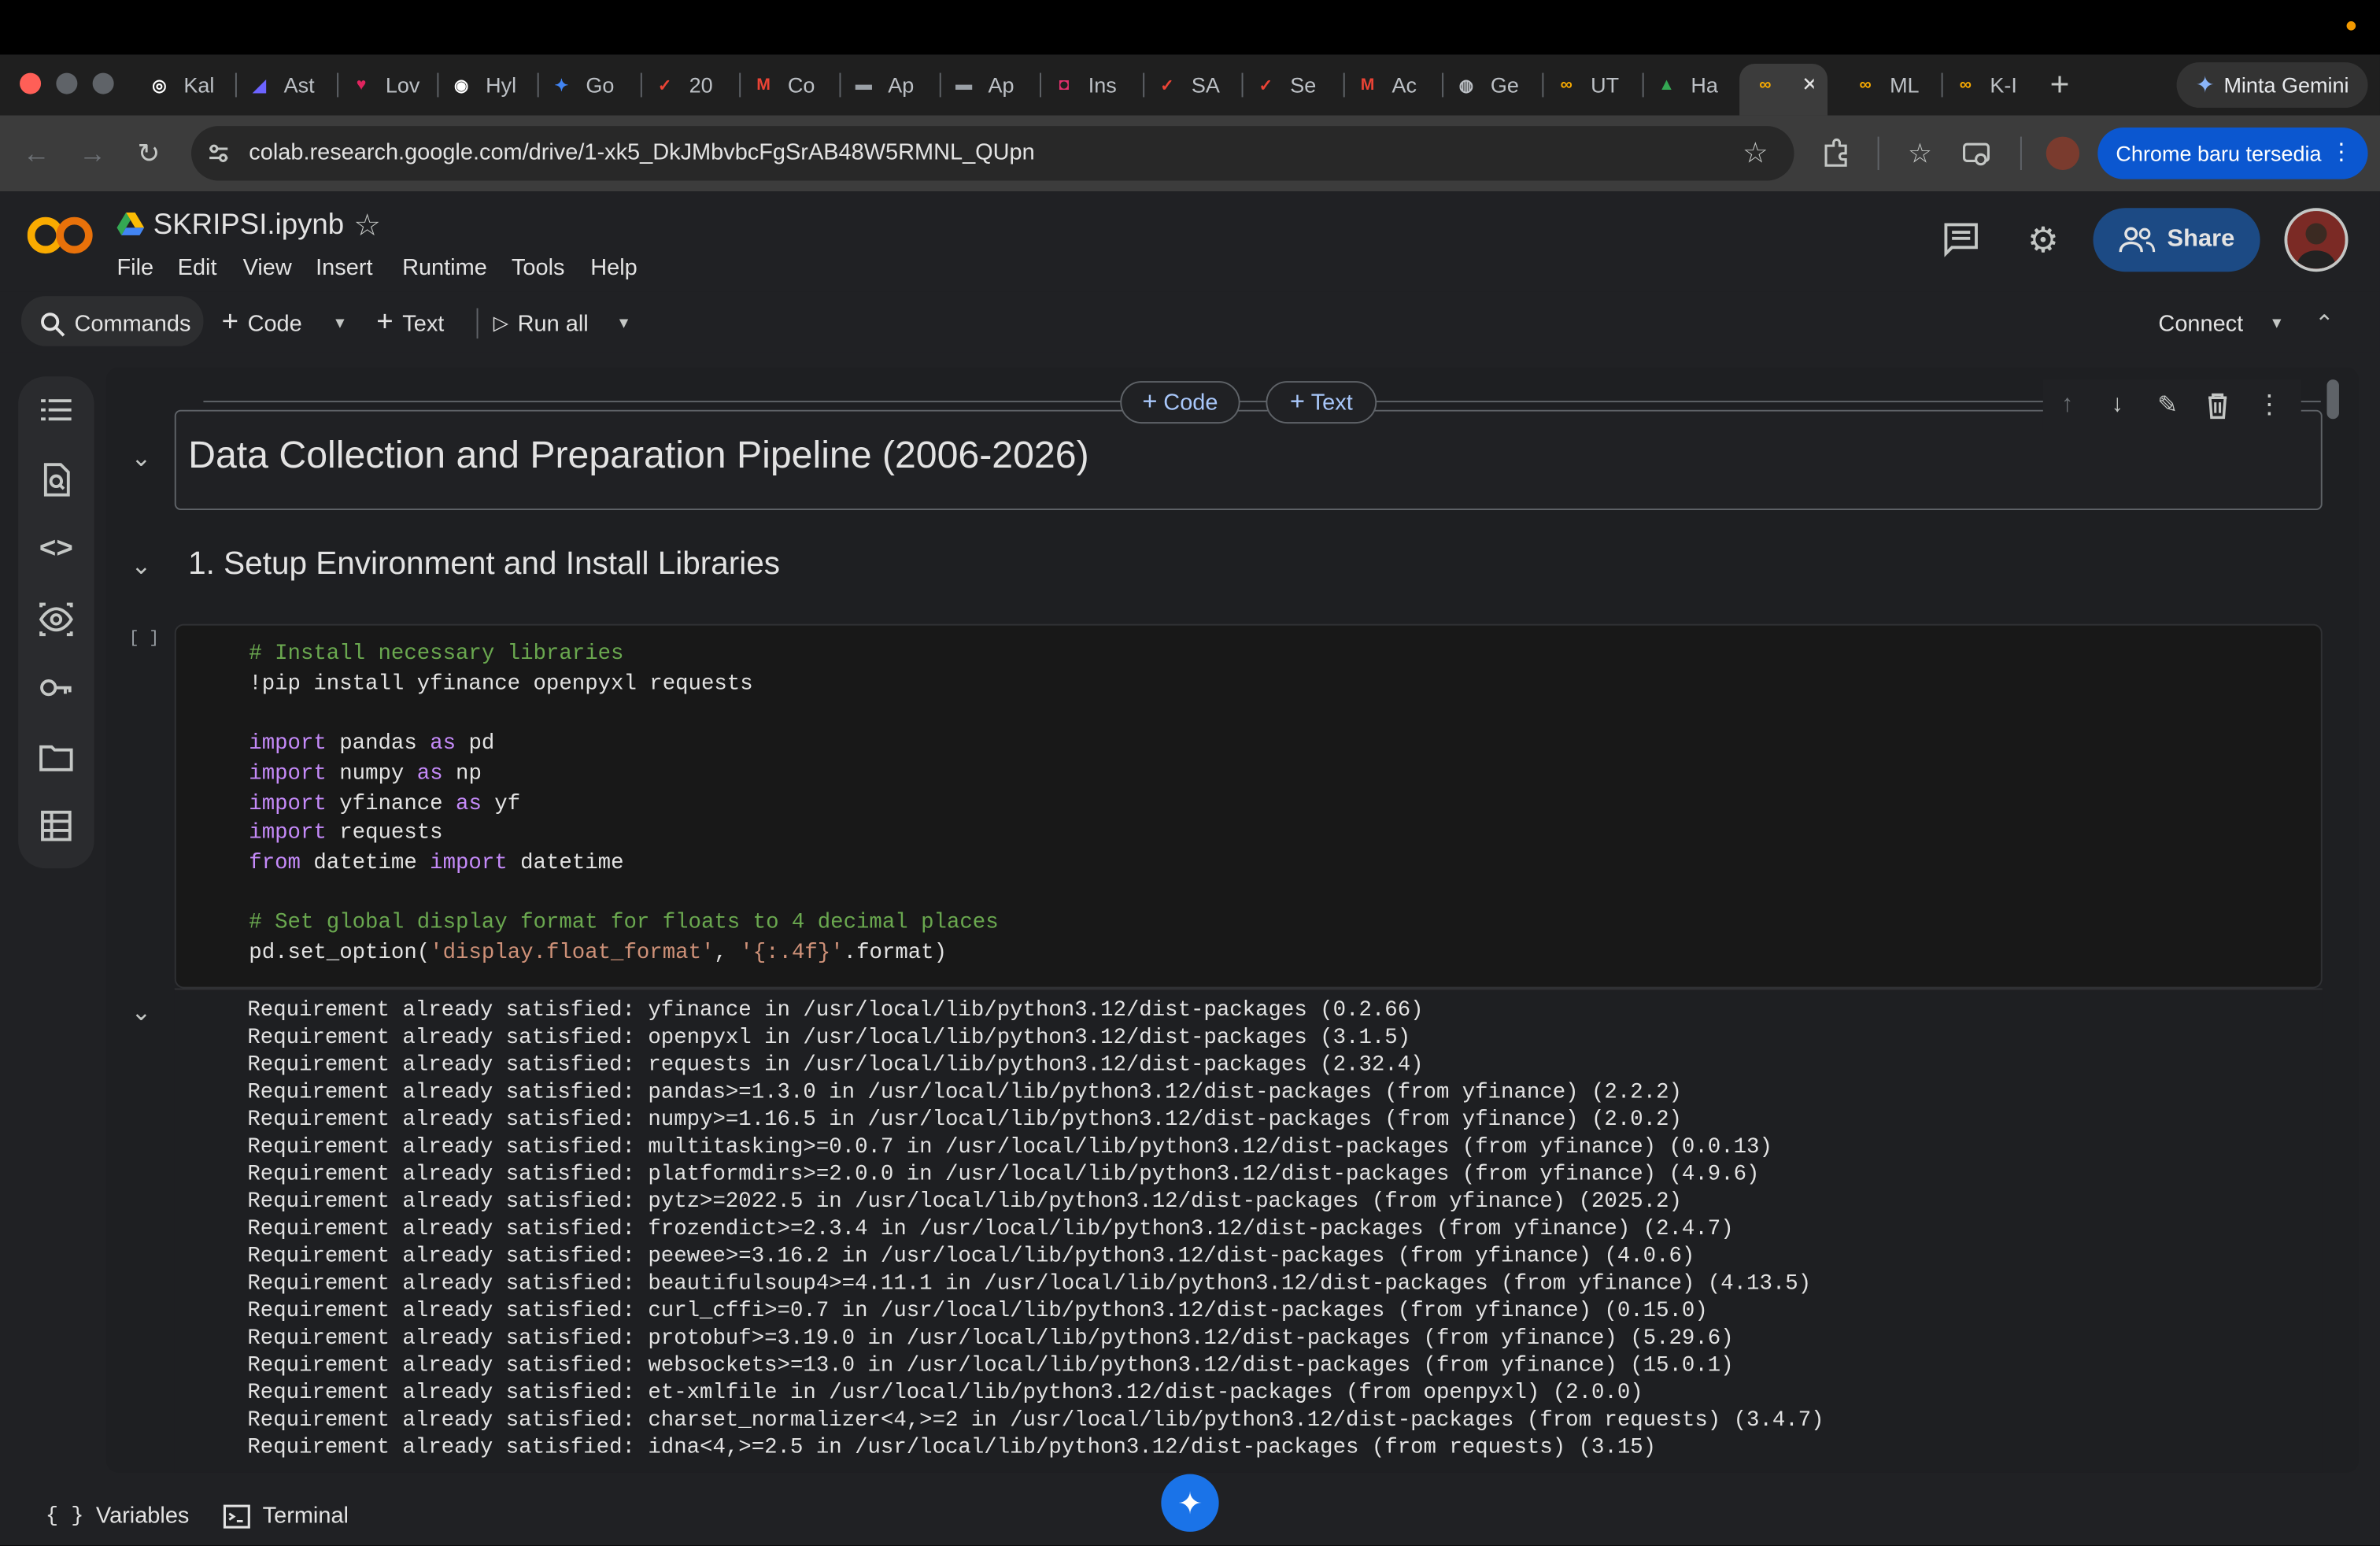 Image resolution: width=2380 pixels, height=1546 pixels. What do you see at coordinates (553, 323) in the screenshot?
I see `run-all-label: Run all` at bounding box center [553, 323].